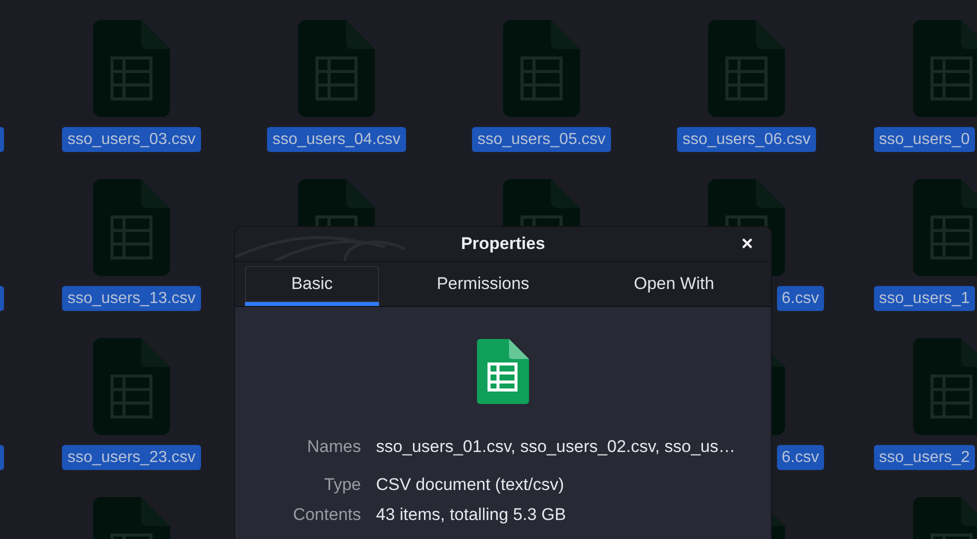 Image resolution: width=977 pixels, height=539 pixels. What do you see at coordinates (336, 139) in the screenshot?
I see `file-name-label: sso_users_04.csv` at bounding box center [336, 139].